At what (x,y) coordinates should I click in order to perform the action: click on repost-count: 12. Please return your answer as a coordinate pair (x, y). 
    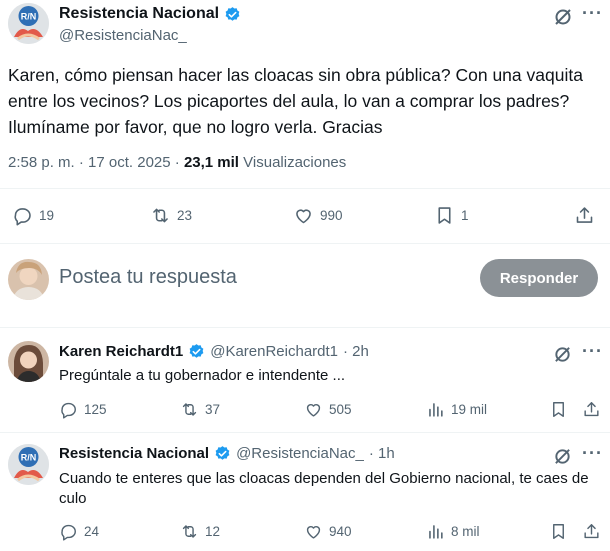
    Looking at the image, I should click on (213, 531).